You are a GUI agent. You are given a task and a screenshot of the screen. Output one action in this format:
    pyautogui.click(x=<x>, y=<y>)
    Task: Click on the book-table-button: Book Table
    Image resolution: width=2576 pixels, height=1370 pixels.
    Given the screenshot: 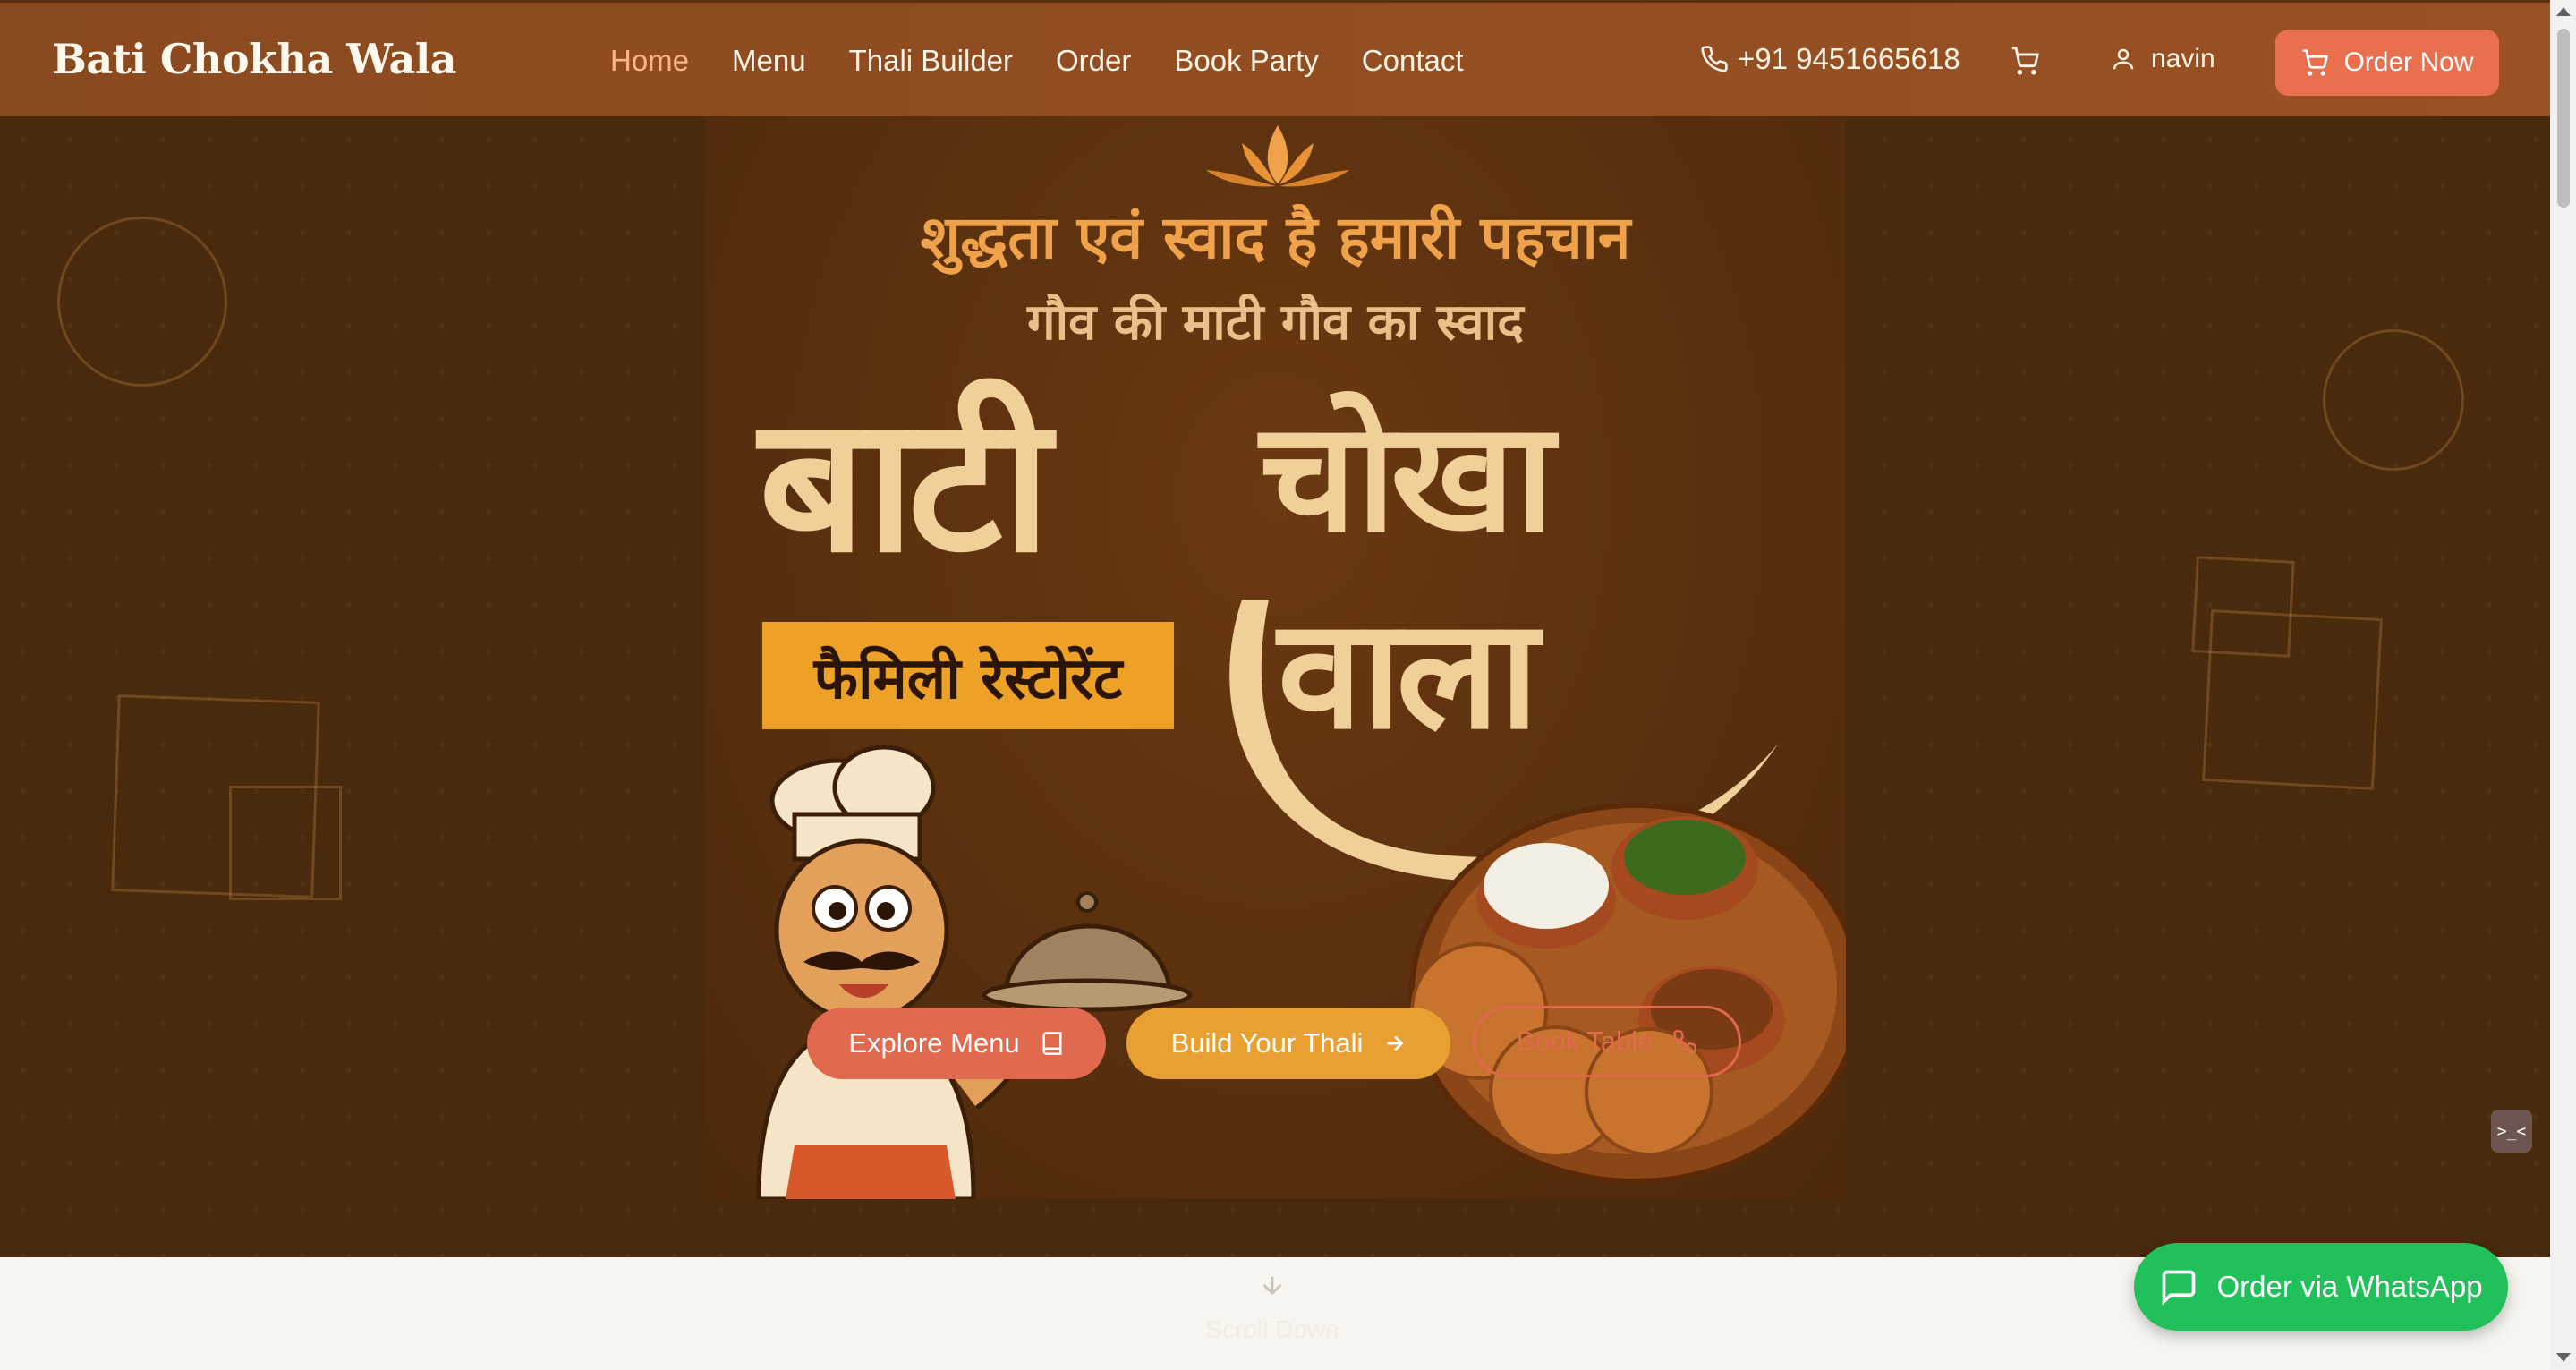 What is the action you would take?
    pyautogui.click(x=1607, y=1041)
    